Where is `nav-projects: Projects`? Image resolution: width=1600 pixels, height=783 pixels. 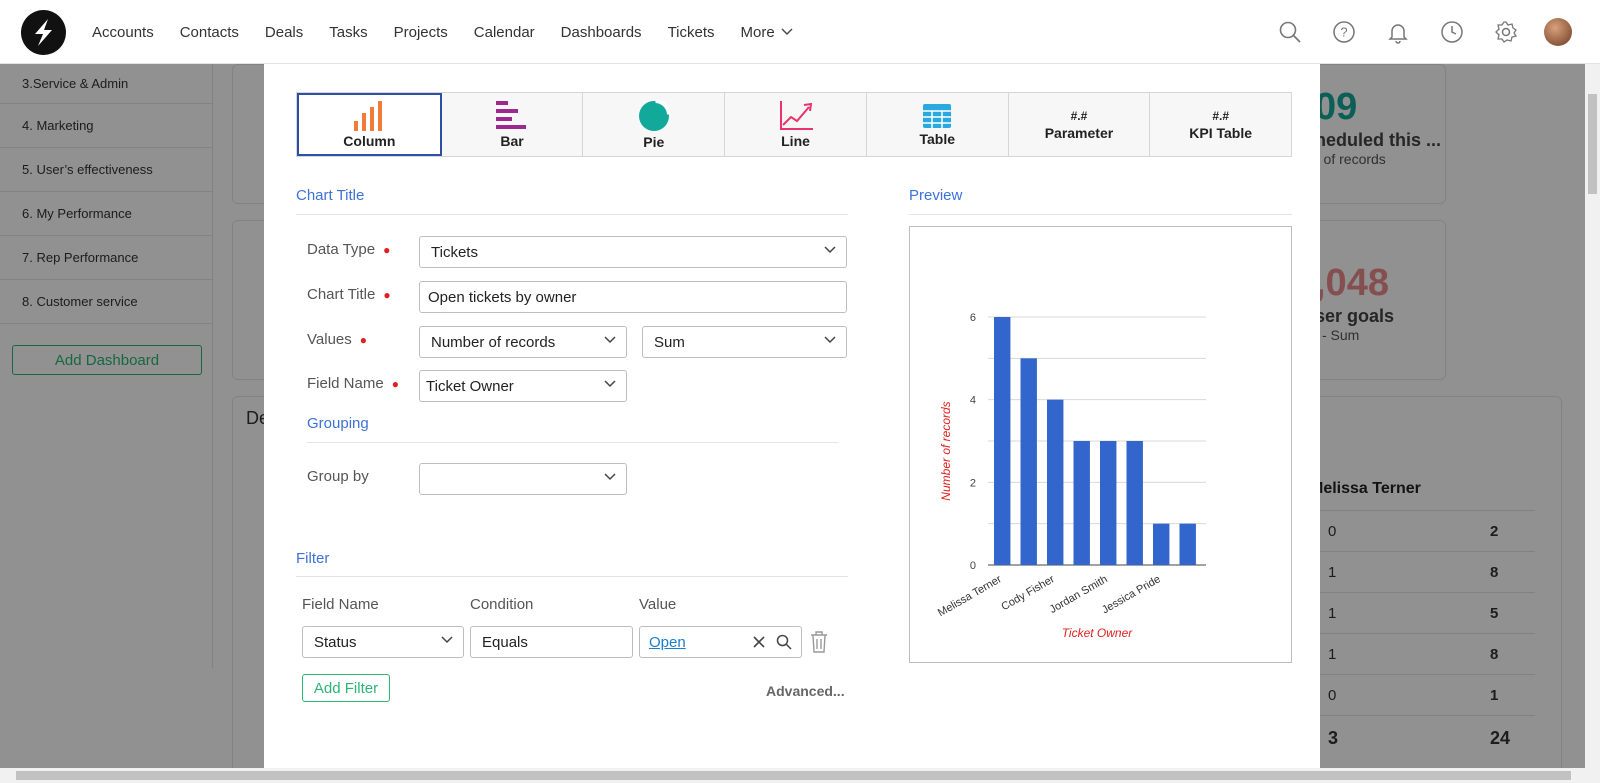
nav-projects: Projects is located at coordinates (421, 32).